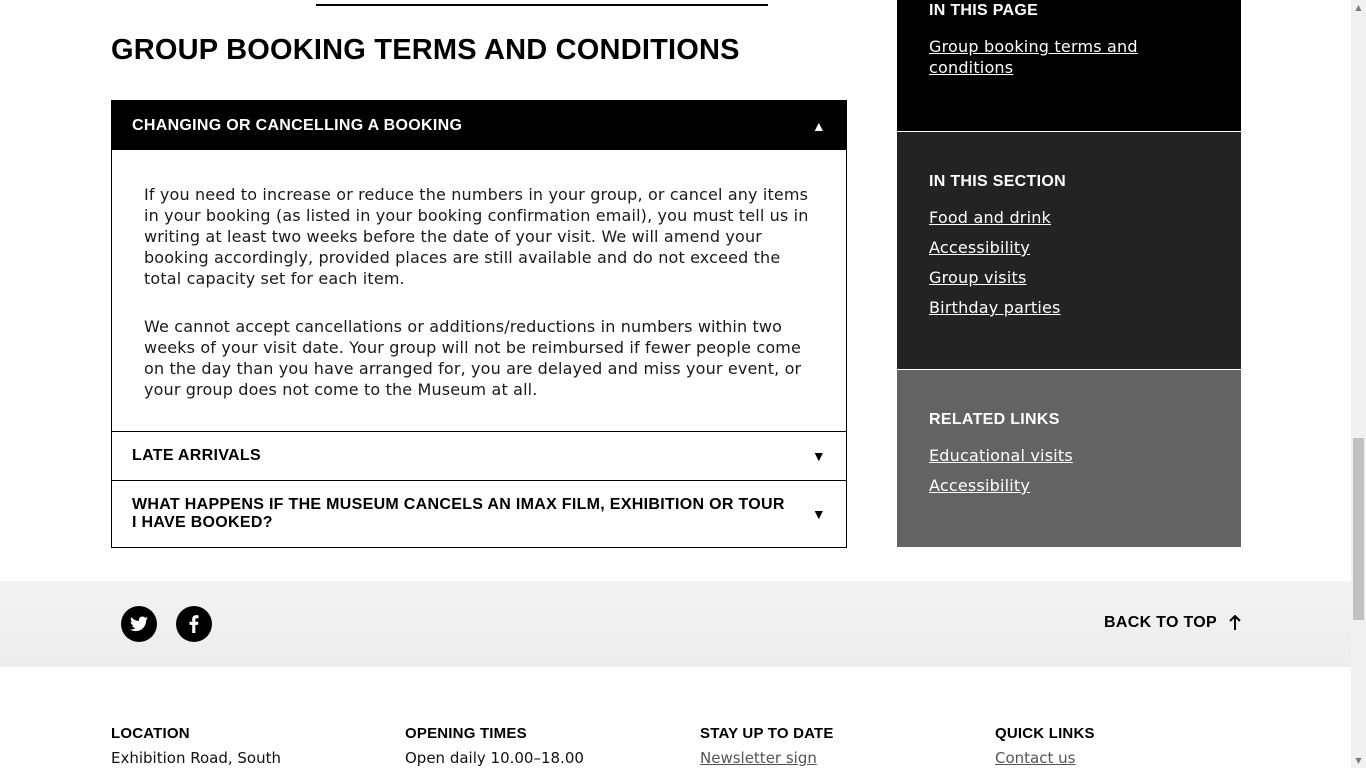  I want to click on facebook-button, so click(194, 624).